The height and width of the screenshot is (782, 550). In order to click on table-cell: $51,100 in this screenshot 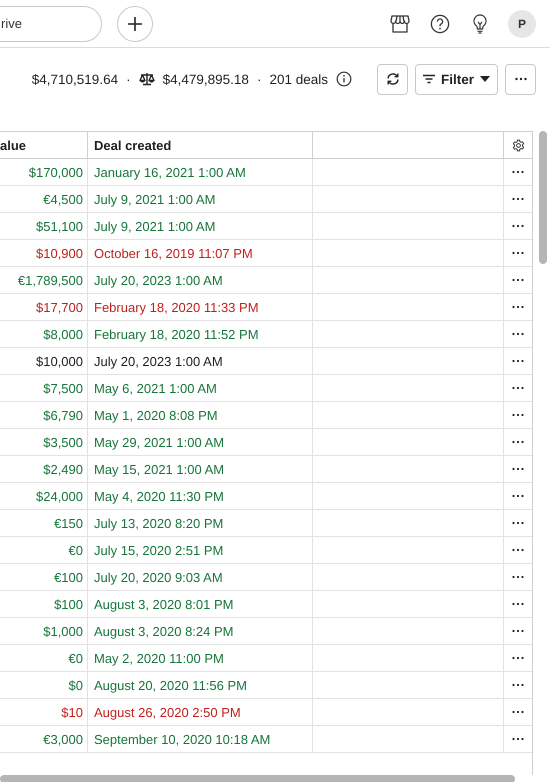, I will do `click(44, 226)`.